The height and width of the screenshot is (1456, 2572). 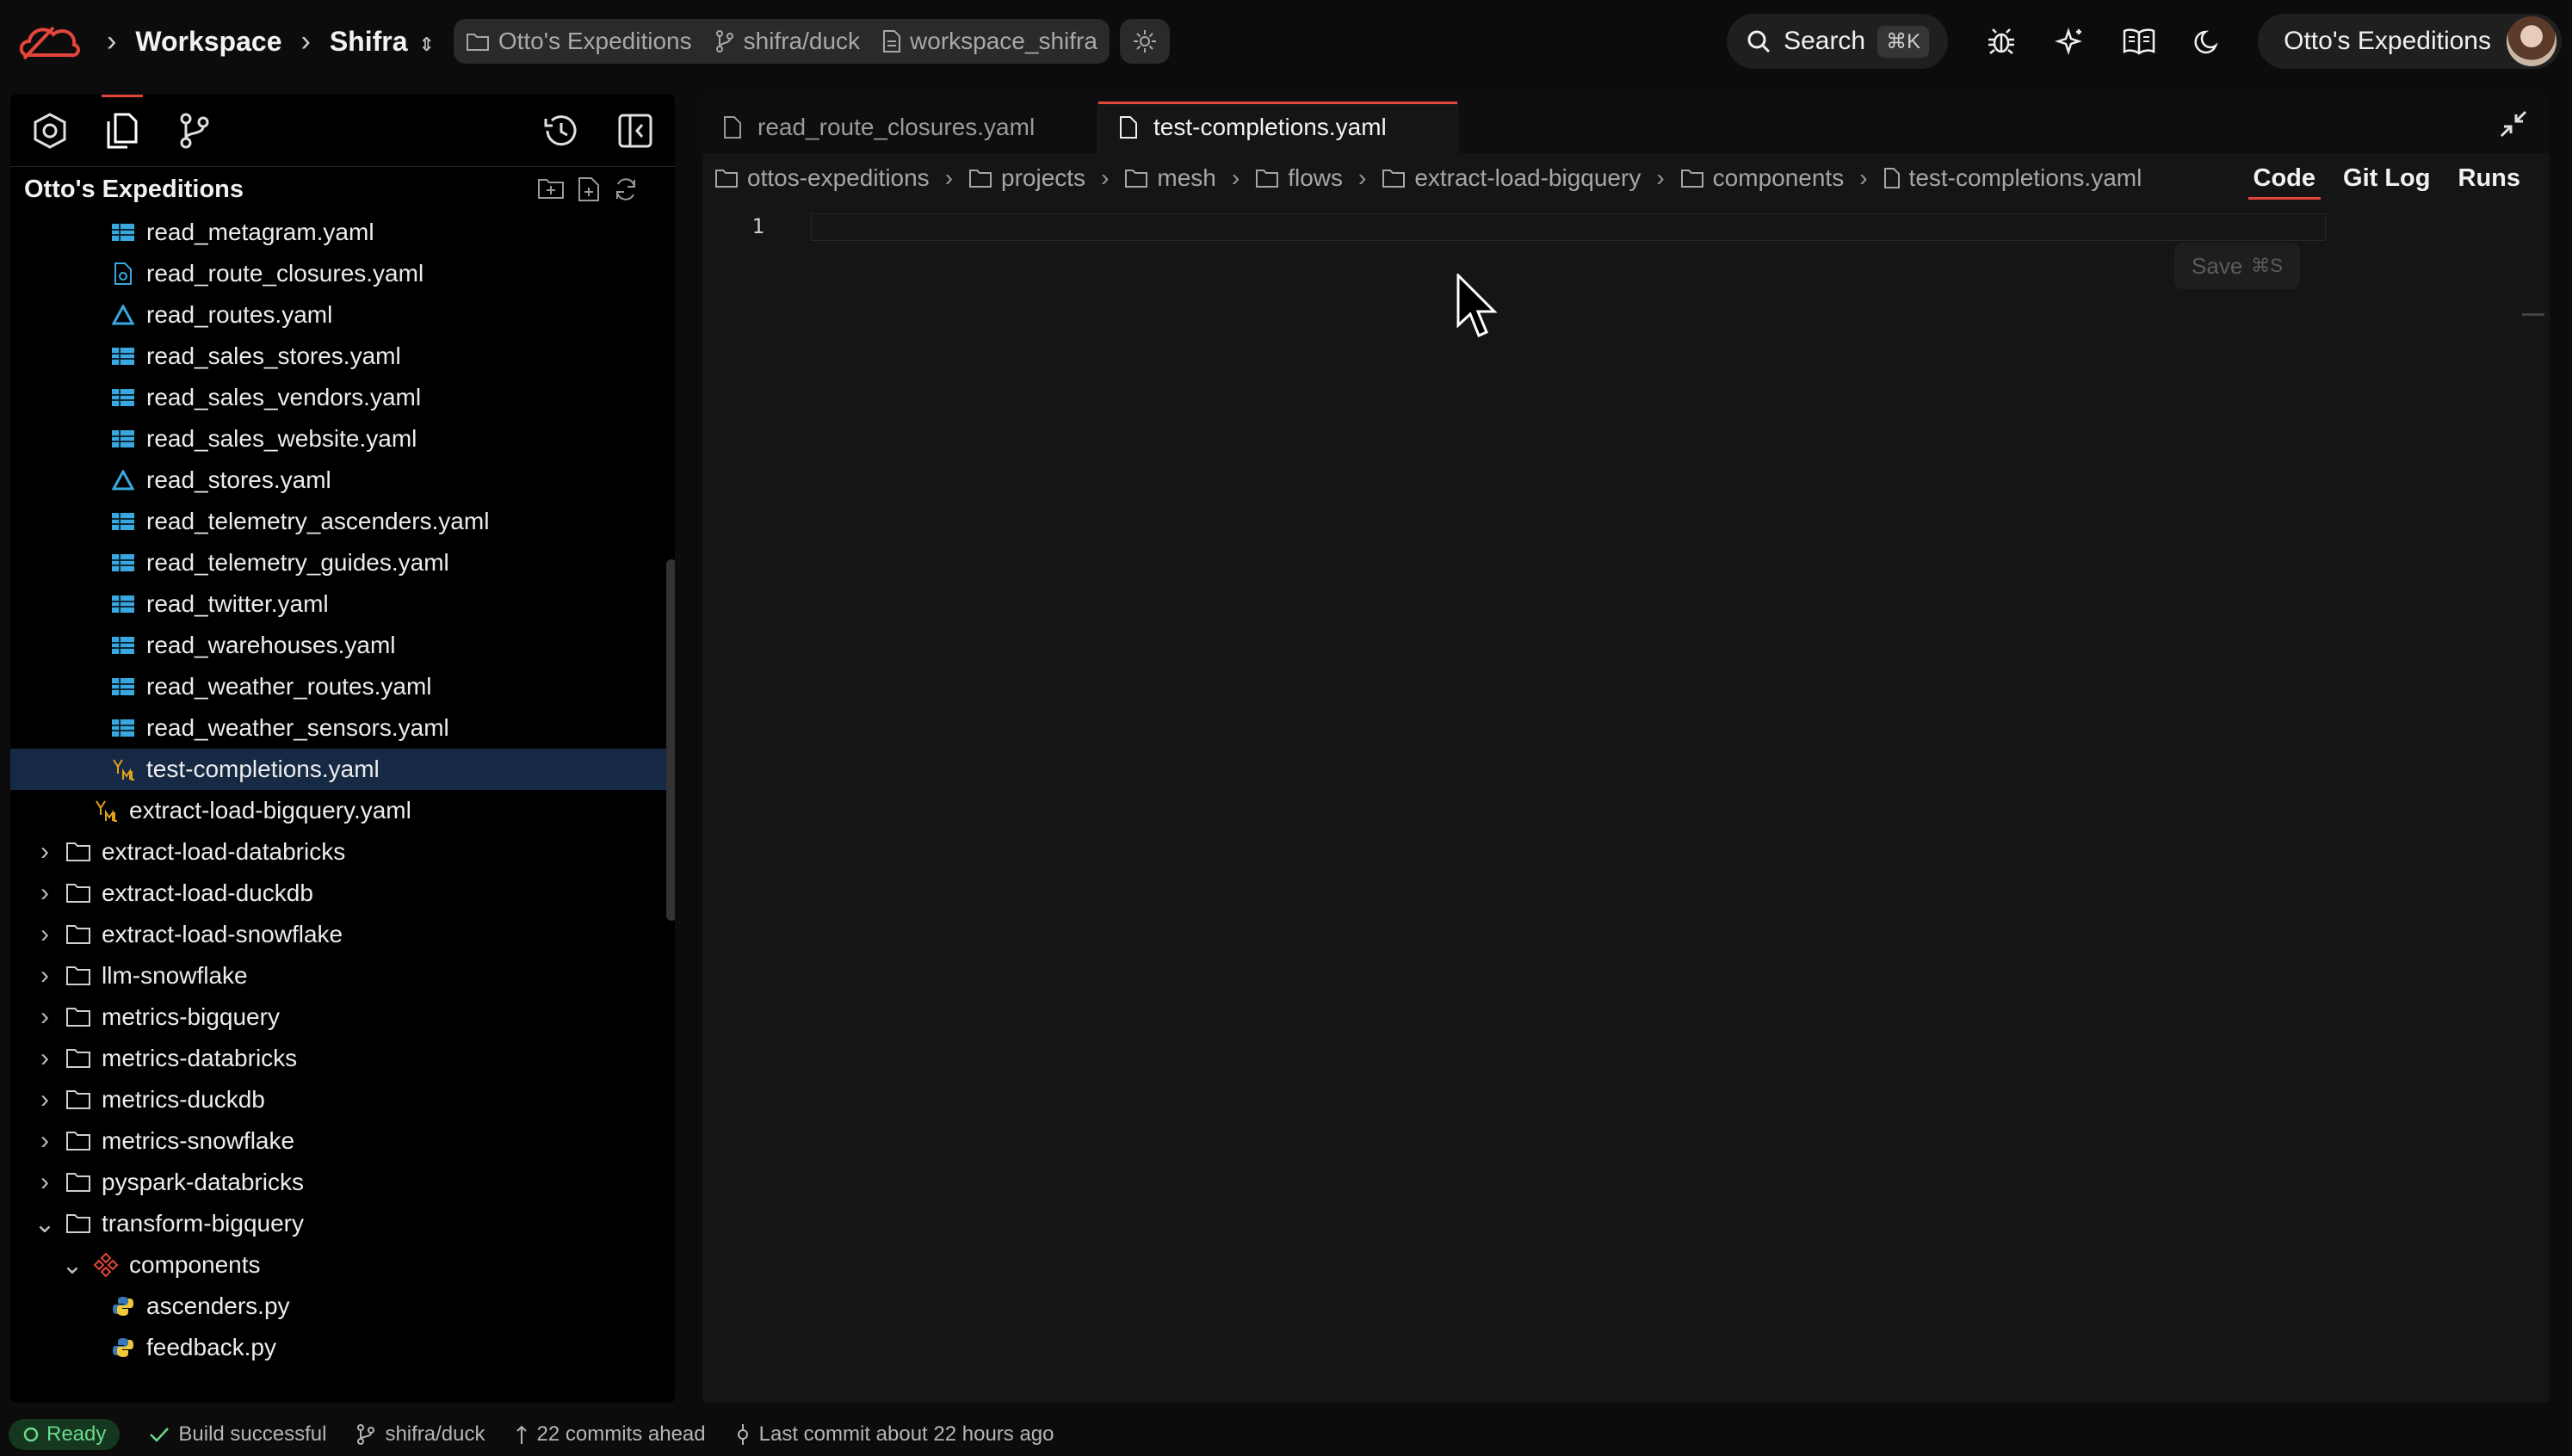 What do you see at coordinates (76, 1434) in the screenshot?
I see `status-ready-label: Ready` at bounding box center [76, 1434].